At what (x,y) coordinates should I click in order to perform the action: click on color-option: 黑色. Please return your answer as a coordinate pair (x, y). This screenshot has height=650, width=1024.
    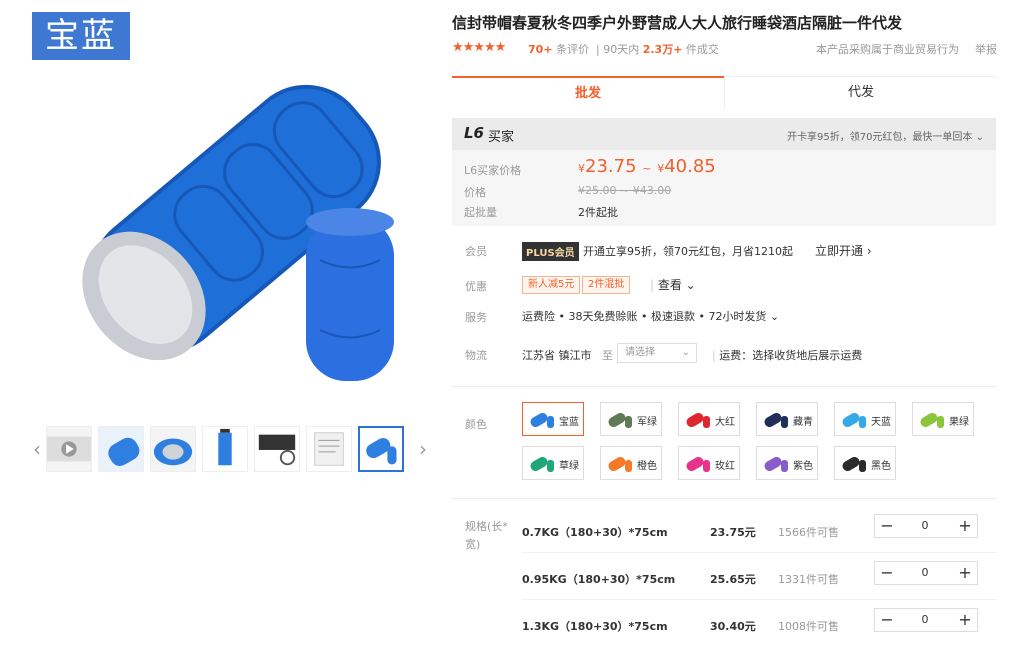
    Looking at the image, I should click on (865, 463).